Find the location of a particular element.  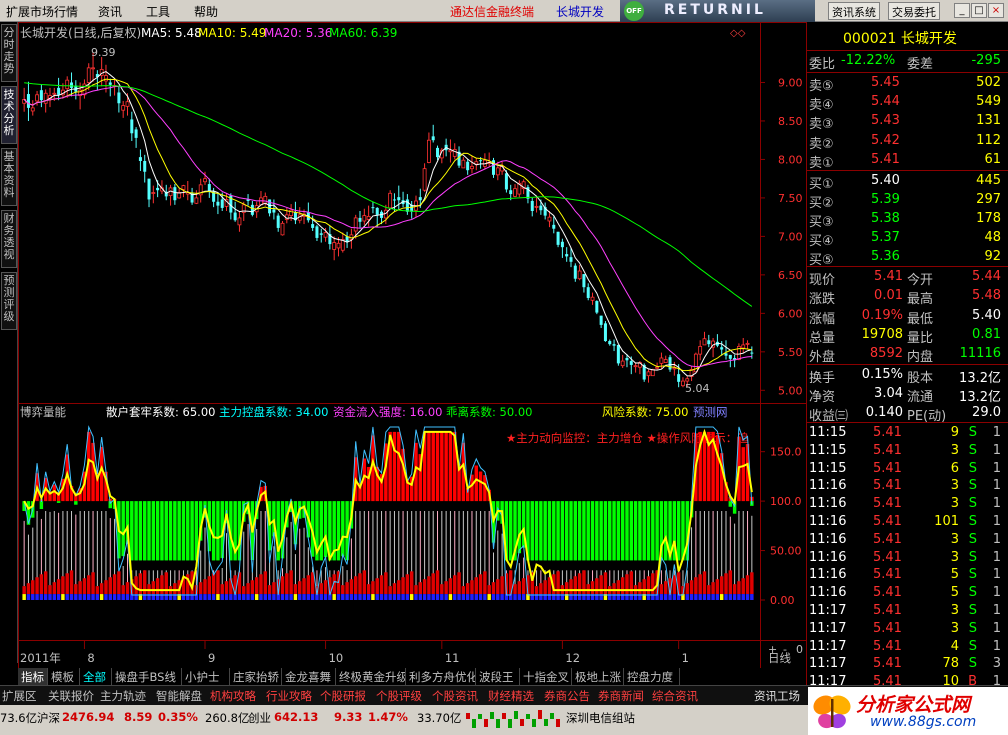

indicator-tab: 极地上涨 is located at coordinates (598, 676).